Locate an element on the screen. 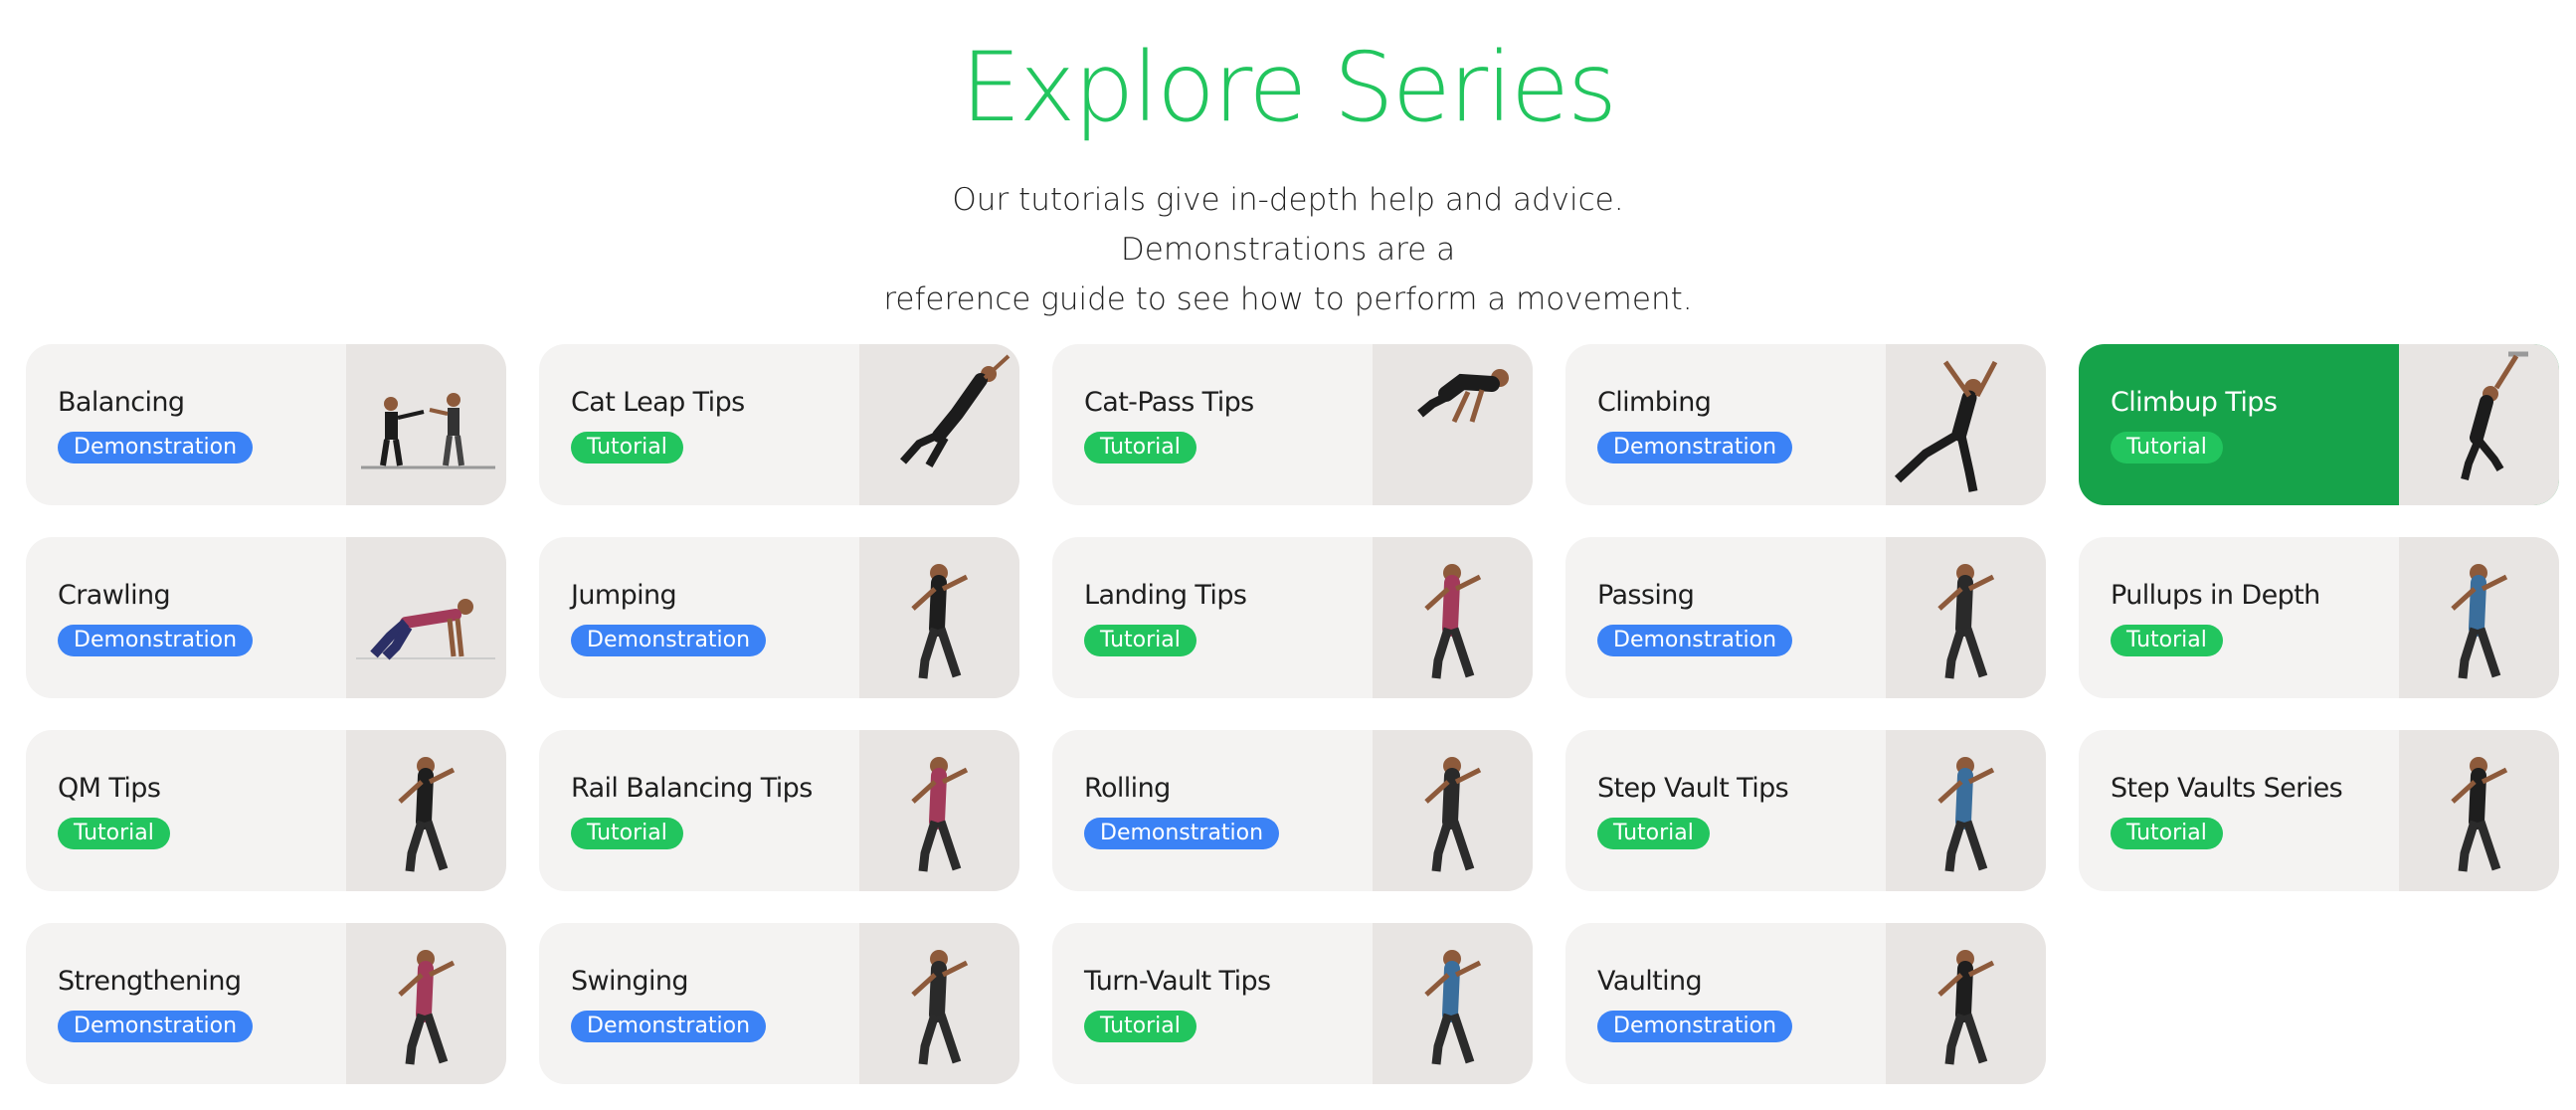 The height and width of the screenshot is (1110, 2576). series-card: Rail Balancing Tips Tutorial is located at coordinates (779, 810).